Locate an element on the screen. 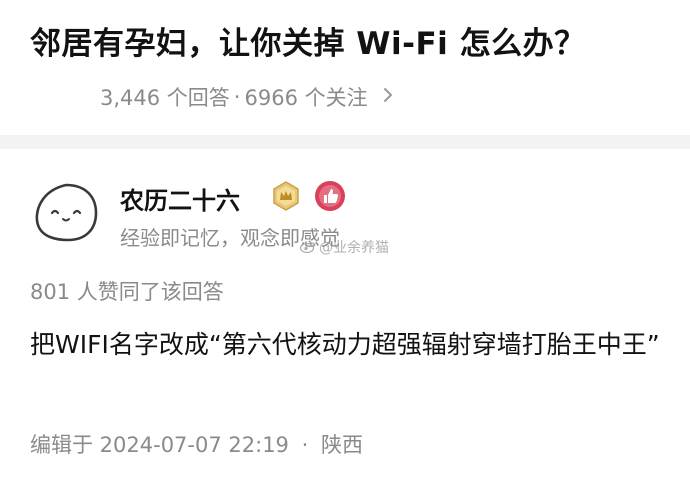 This screenshot has height=495, width=690. answer-content: 把WIFI名字改成“第六代核动力超强辐射穿墙打胎王中王” is located at coordinates (345, 345).